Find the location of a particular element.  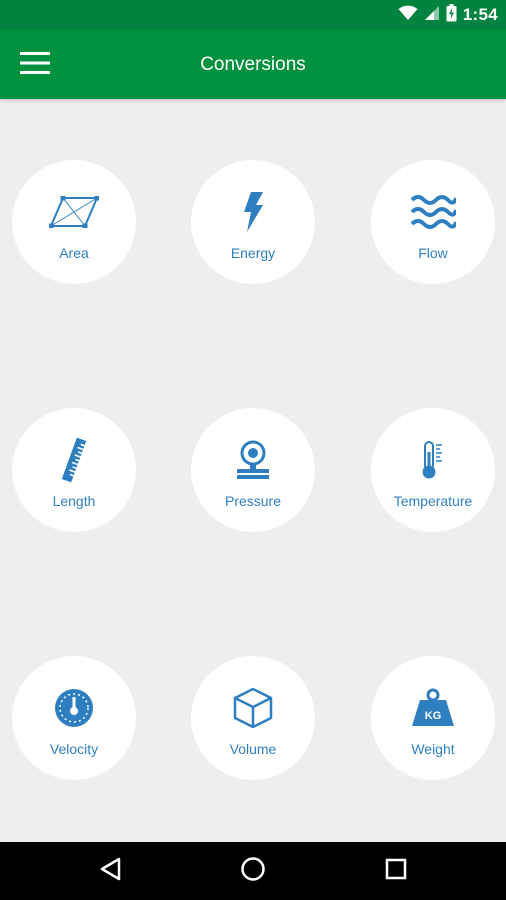

conversion-label: Energy is located at coordinates (253, 253).